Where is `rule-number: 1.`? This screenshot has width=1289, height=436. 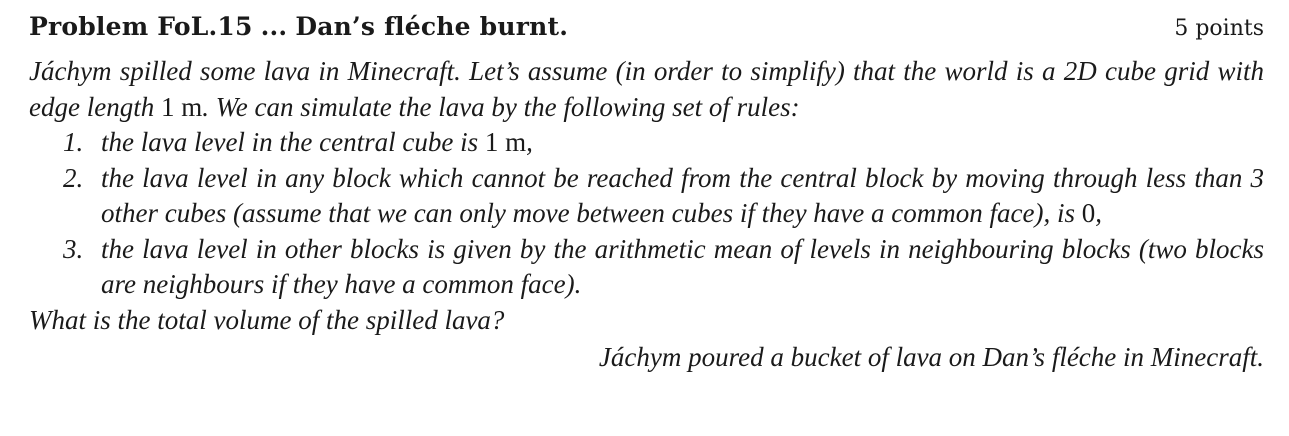
rule-number: 1. is located at coordinates (73, 142).